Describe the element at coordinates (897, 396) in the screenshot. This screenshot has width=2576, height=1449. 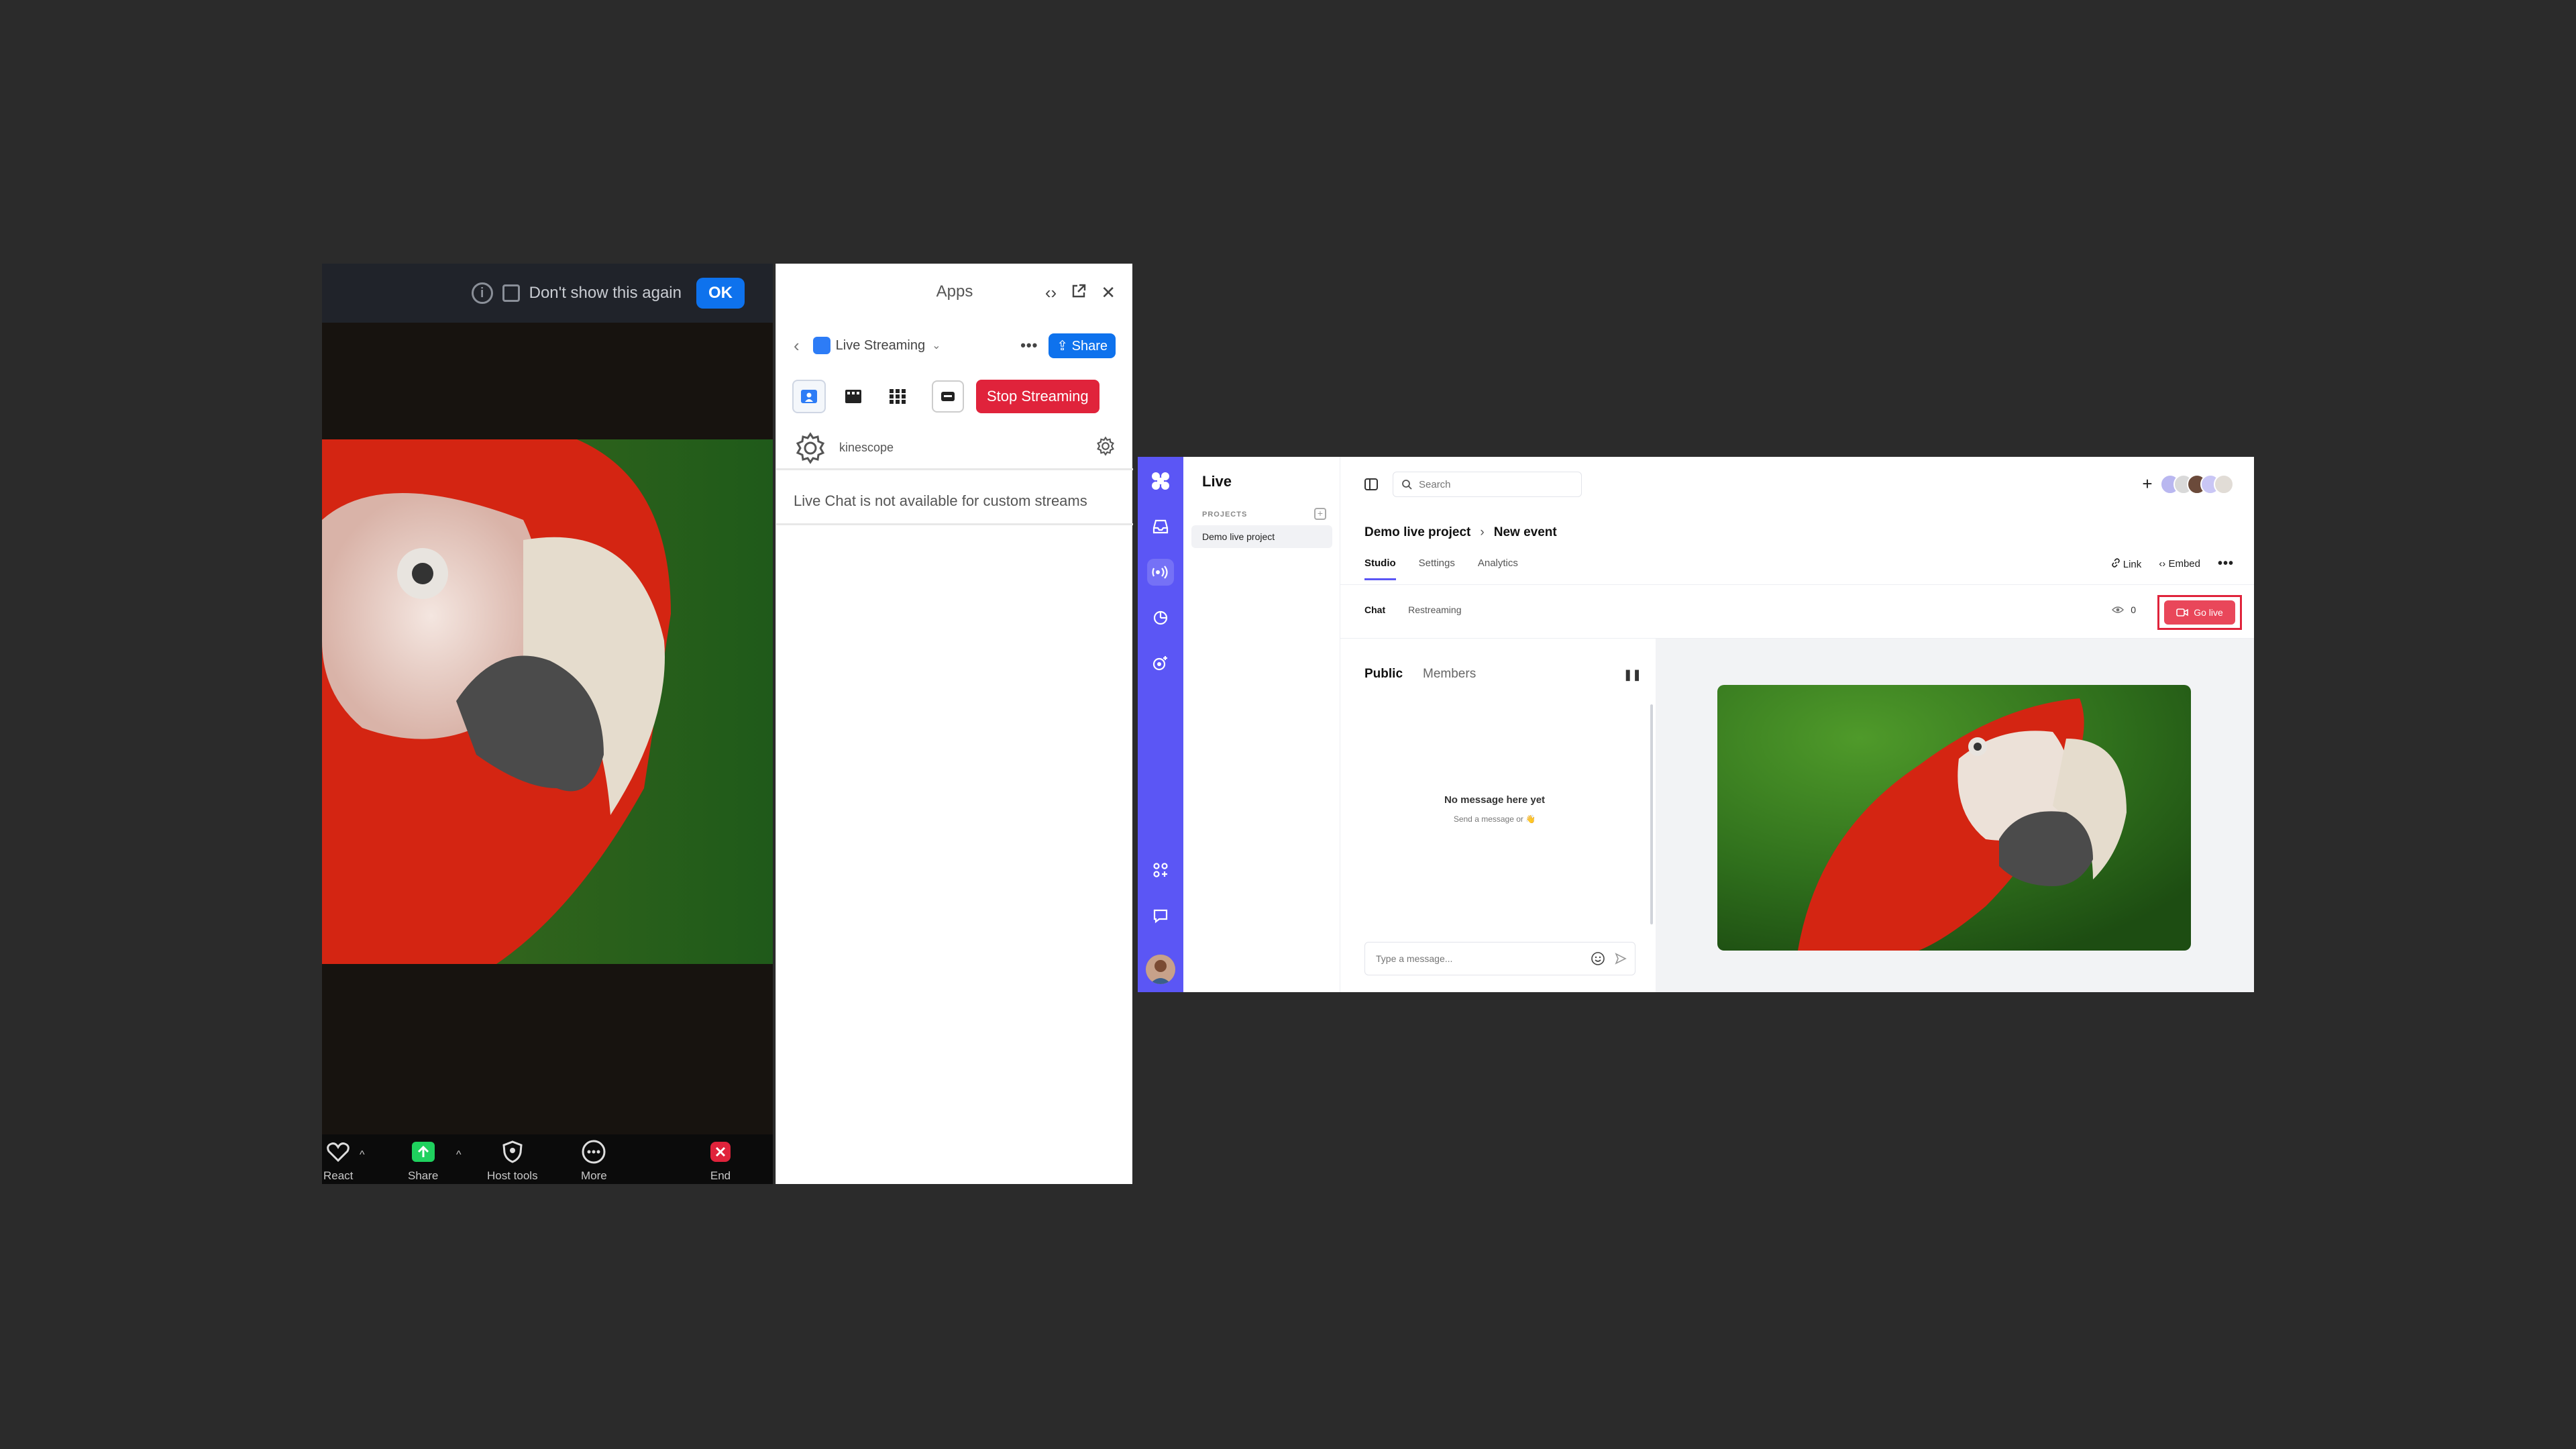
I see `layout-gallery-button` at that location.